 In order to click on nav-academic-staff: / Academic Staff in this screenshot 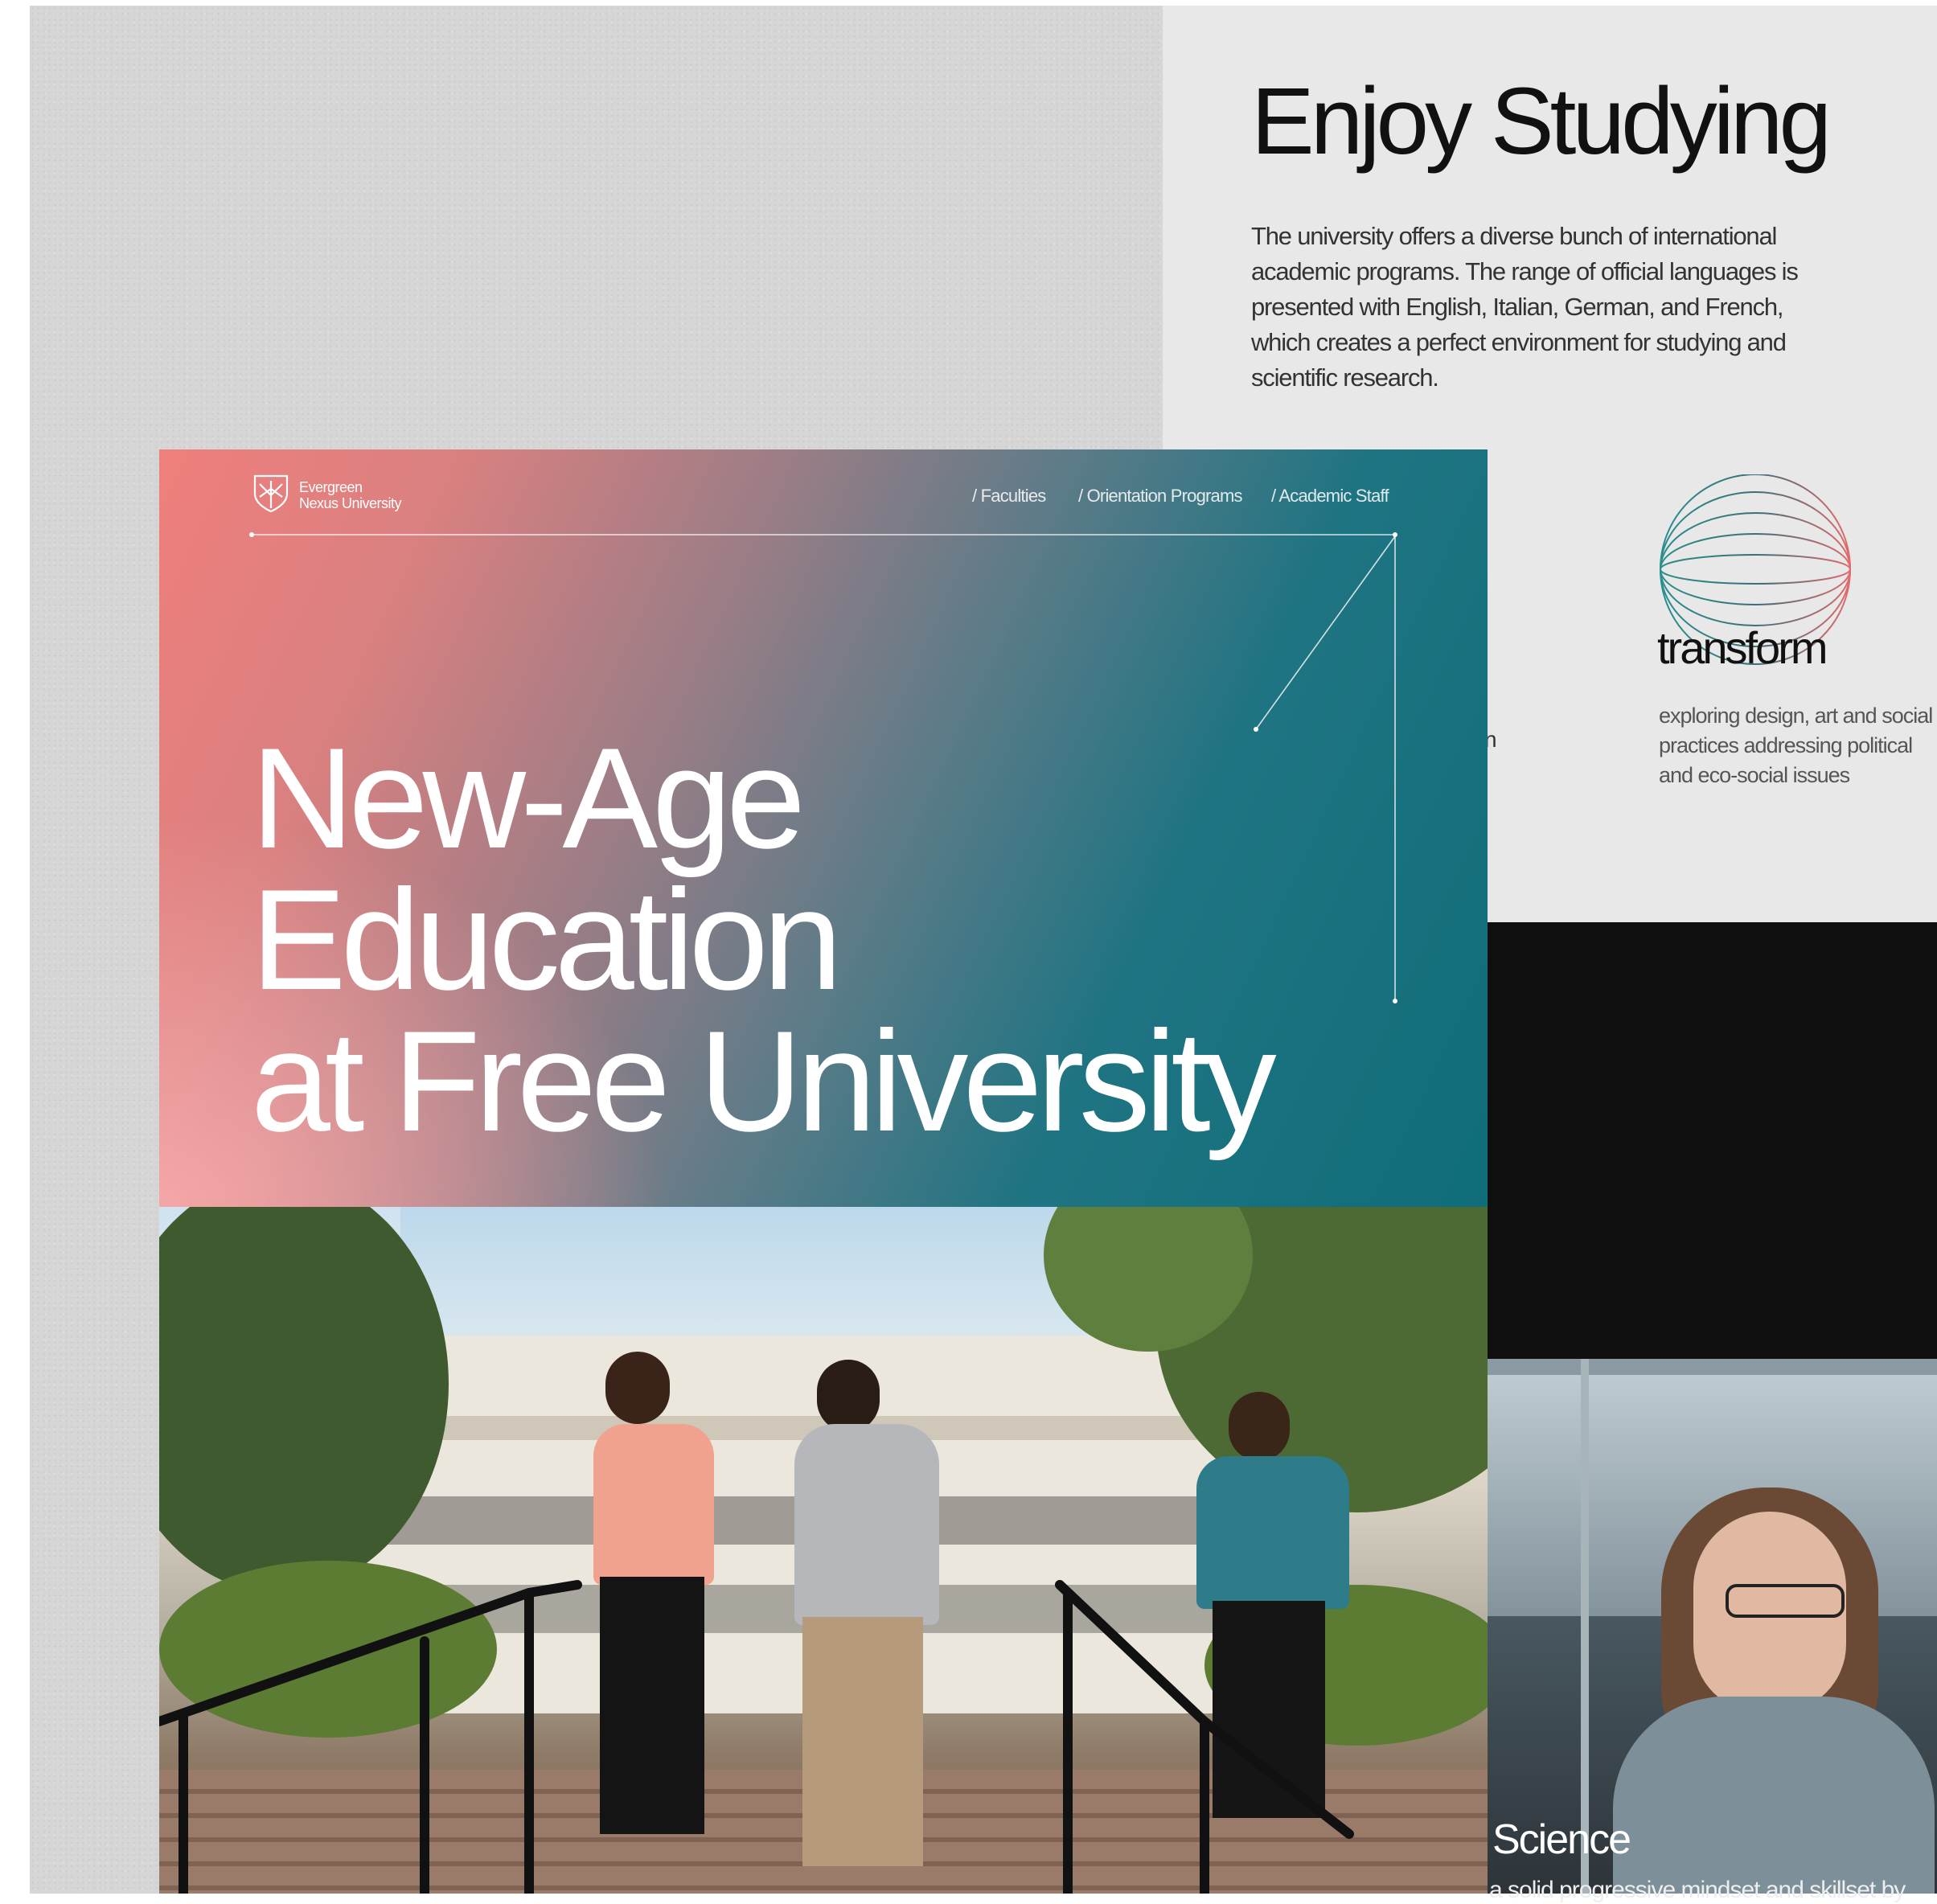, I will do `click(1330, 496)`.